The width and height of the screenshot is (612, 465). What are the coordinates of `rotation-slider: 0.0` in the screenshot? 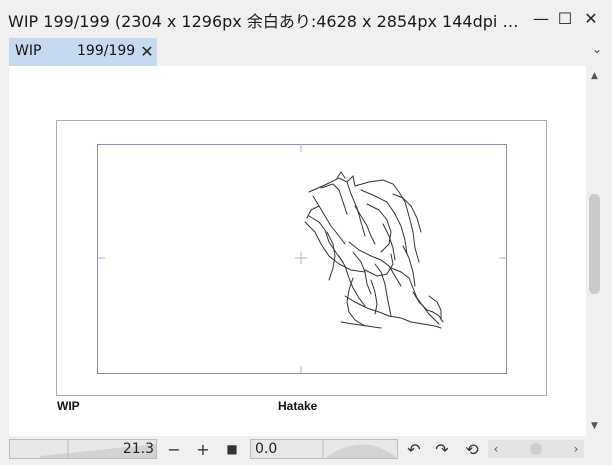 It's located at (324, 449).